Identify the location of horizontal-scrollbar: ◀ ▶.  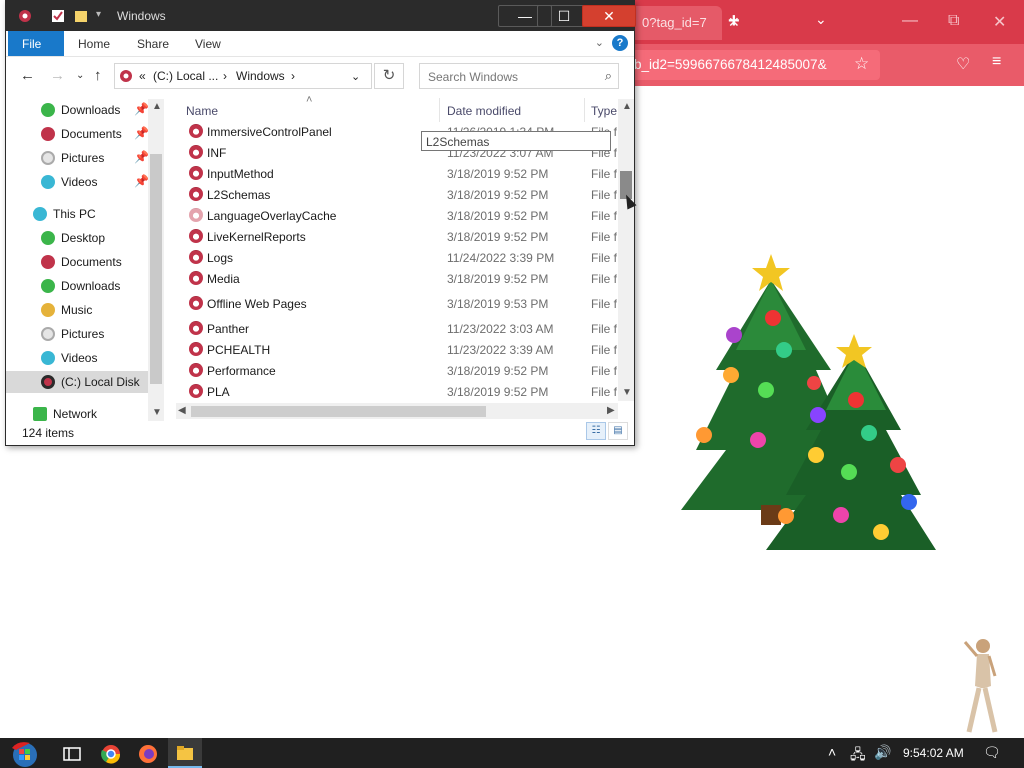
(397, 411).